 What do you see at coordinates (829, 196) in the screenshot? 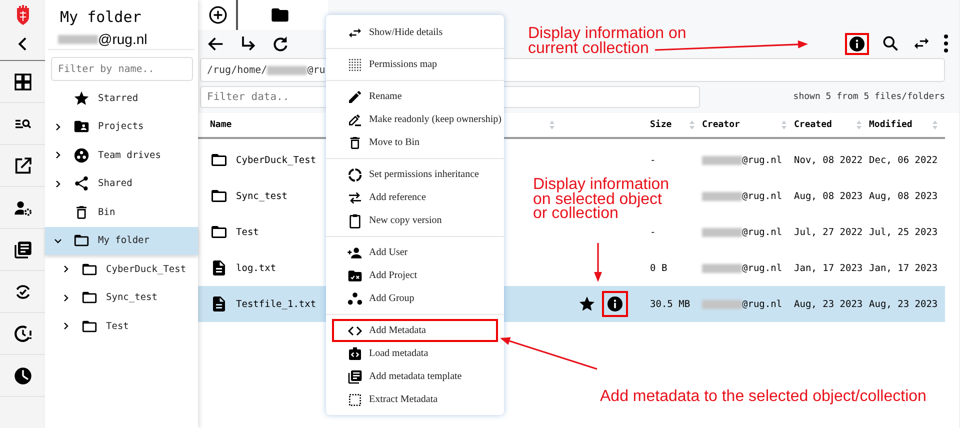
I see `created-date: Aug, 08 2023` at bounding box center [829, 196].